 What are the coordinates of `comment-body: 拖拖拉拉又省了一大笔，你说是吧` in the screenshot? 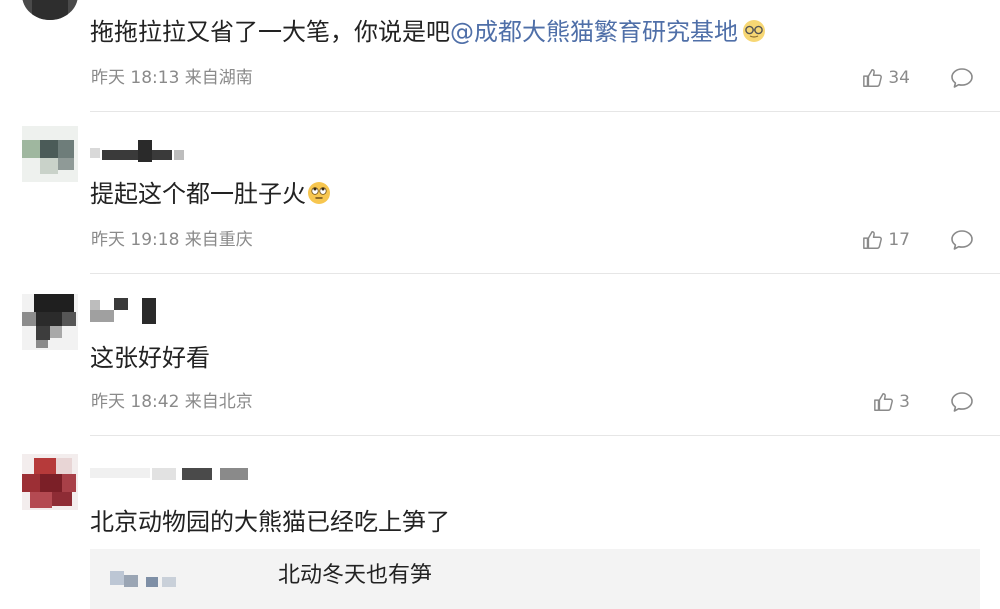 It's located at (270, 32).